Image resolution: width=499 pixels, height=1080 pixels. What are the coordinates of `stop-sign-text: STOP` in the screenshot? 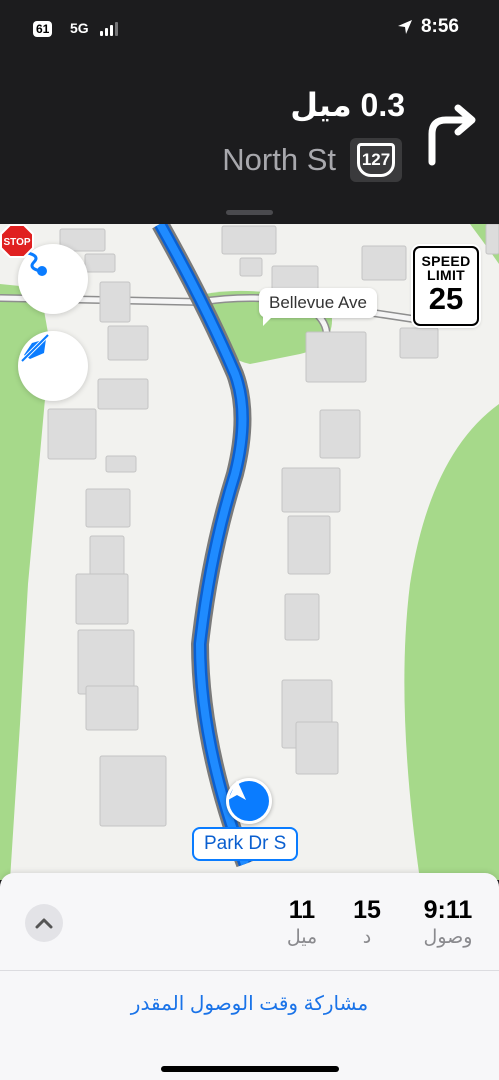 It's located at (16, 242).